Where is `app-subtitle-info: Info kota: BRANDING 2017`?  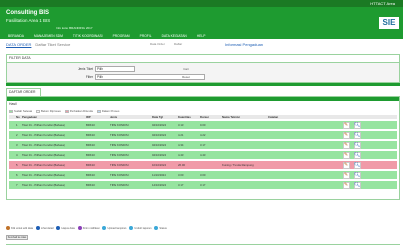 app-subtitle-info: Info kota: BRANDING 2017 is located at coordinates (74, 28).